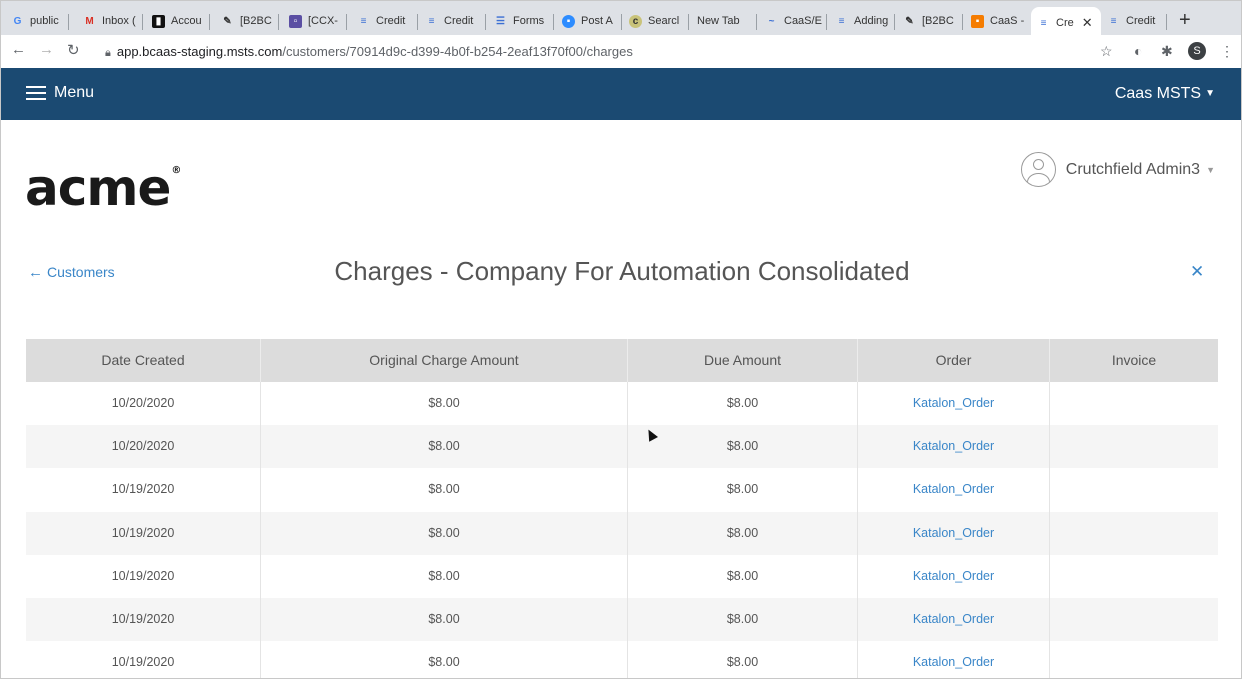  Describe the element at coordinates (89, 21) in the screenshot. I see `gmail-icon: M` at that location.